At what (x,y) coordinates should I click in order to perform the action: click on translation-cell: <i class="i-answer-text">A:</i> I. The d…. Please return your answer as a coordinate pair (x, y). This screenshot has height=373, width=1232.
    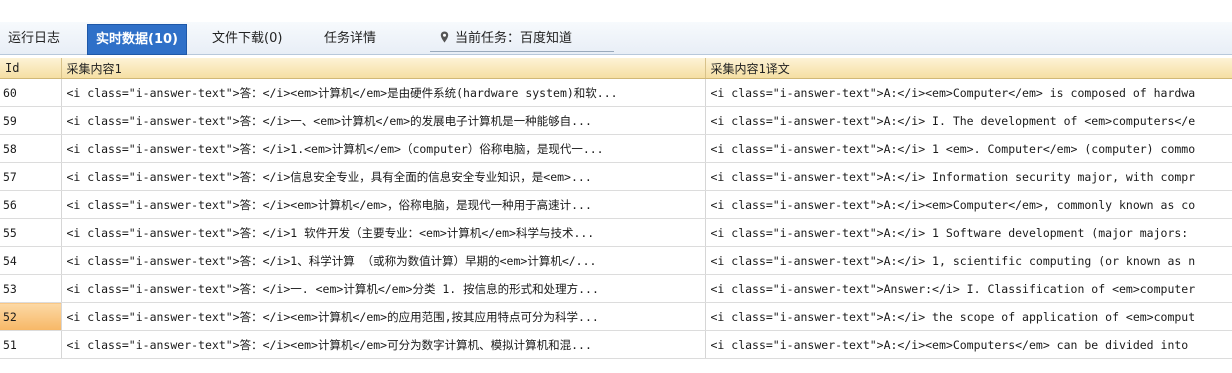
    Looking at the image, I should click on (968, 120).